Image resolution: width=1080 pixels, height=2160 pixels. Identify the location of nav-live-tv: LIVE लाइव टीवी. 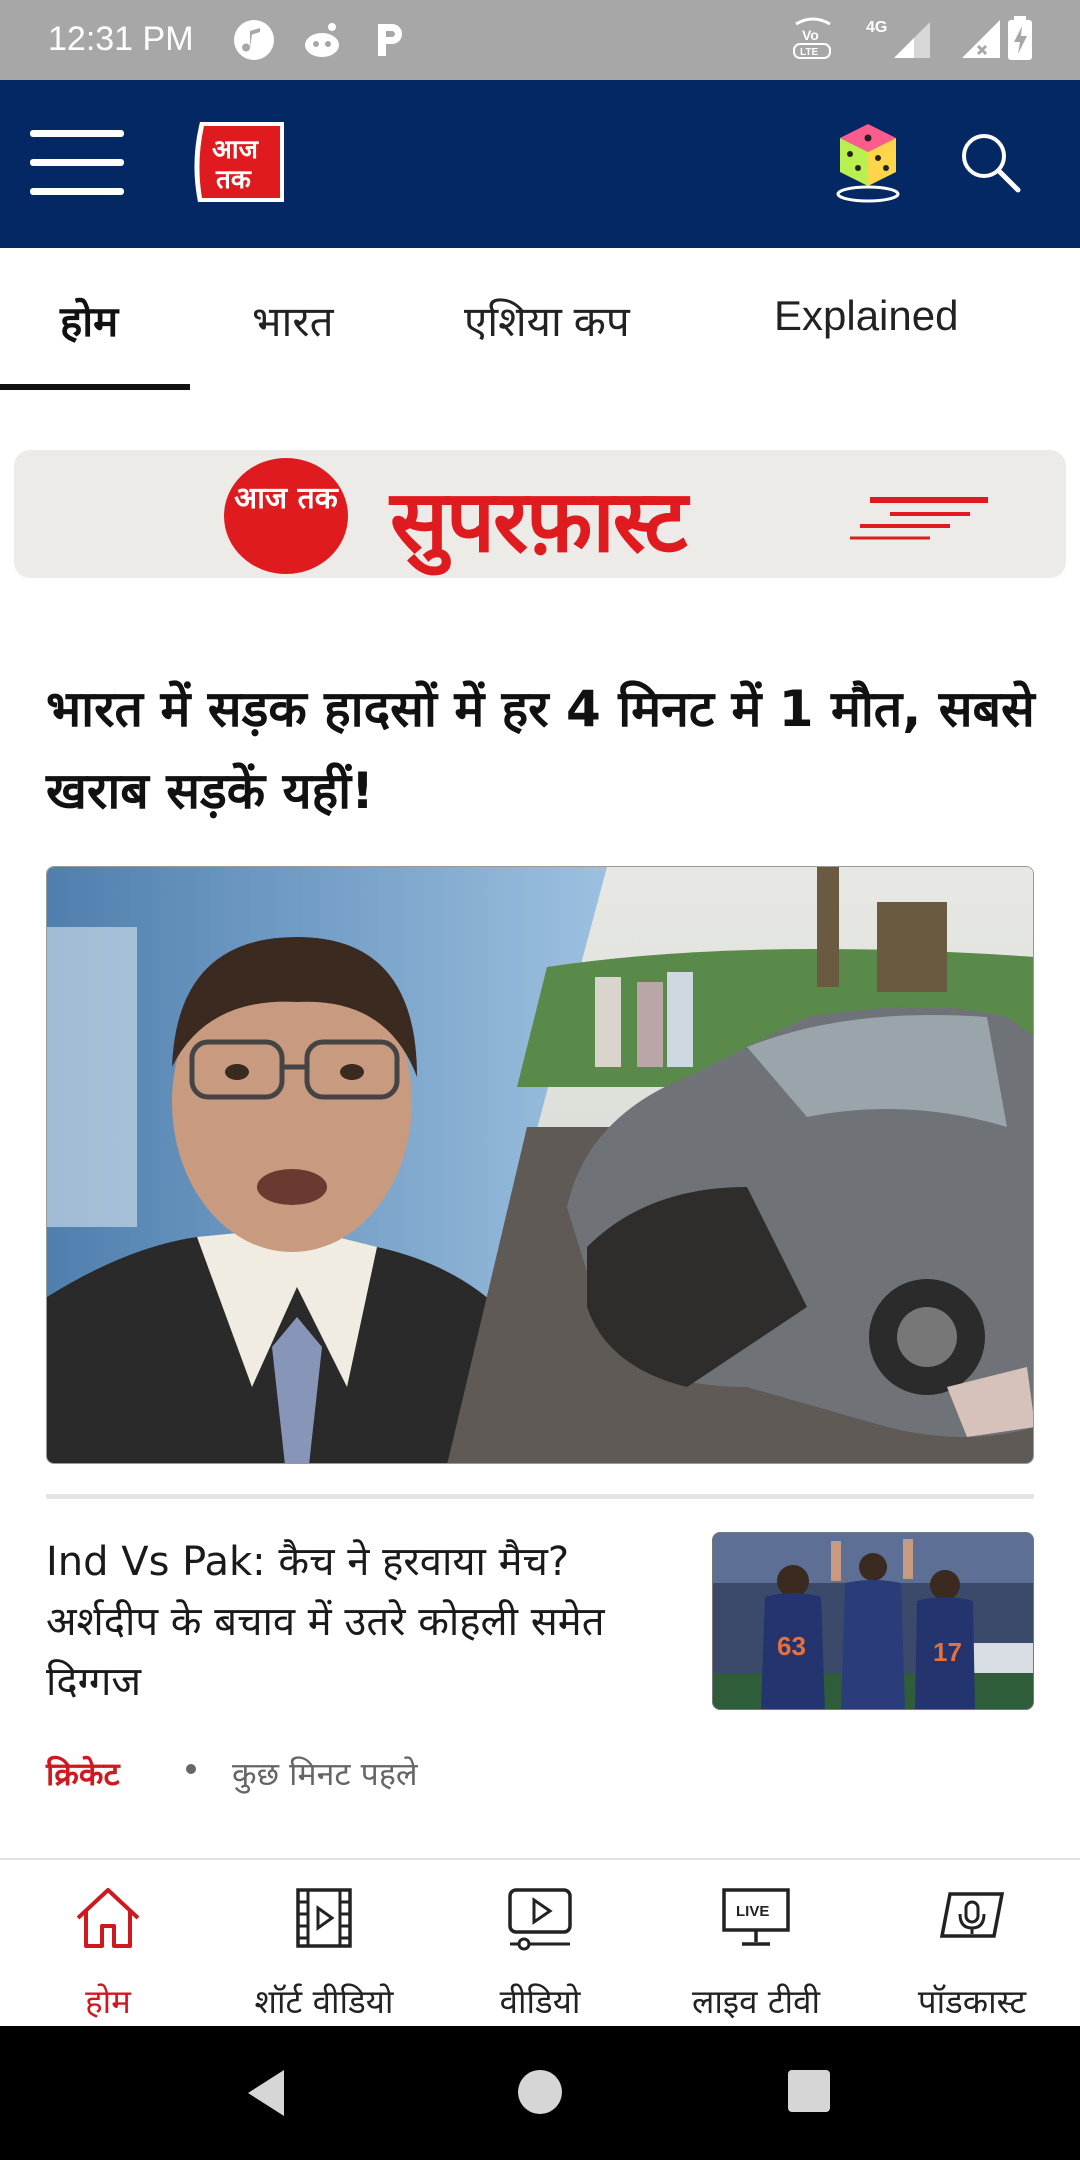
(756, 1944).